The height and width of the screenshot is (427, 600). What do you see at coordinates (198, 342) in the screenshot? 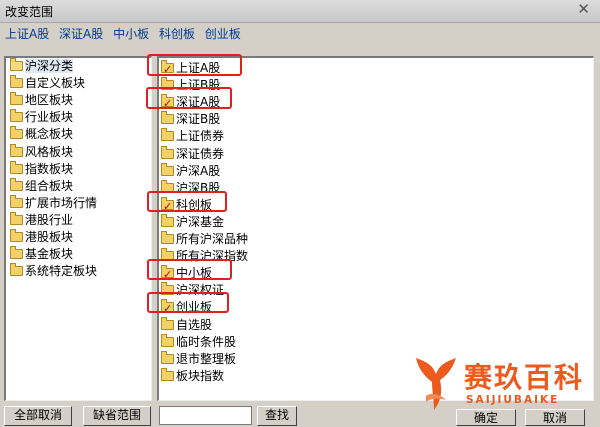
I see `sector-item: 临时条件股` at bounding box center [198, 342].